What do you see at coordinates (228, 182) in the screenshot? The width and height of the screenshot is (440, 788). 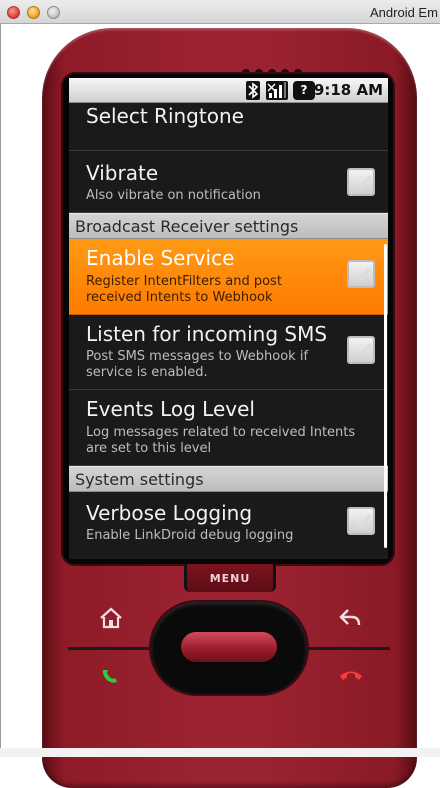 I see `vibrate-preference: Vibrate Also vibrate on notification` at bounding box center [228, 182].